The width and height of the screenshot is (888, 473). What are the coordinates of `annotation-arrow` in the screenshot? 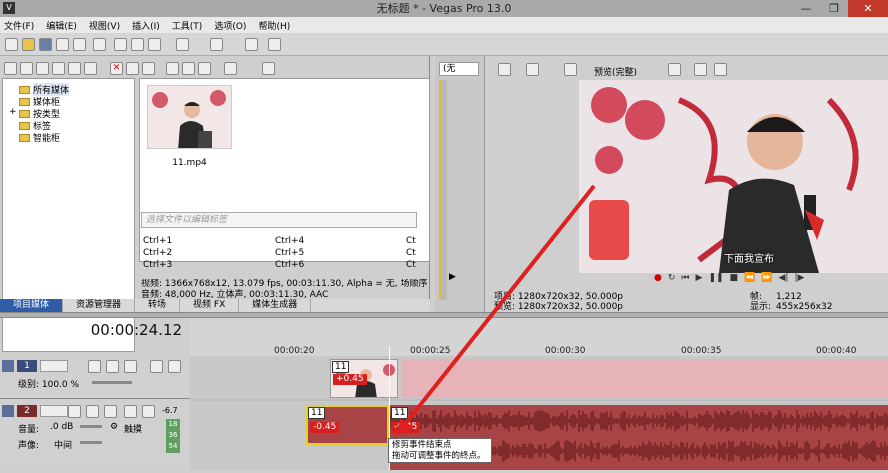 It's located at (496, 310).